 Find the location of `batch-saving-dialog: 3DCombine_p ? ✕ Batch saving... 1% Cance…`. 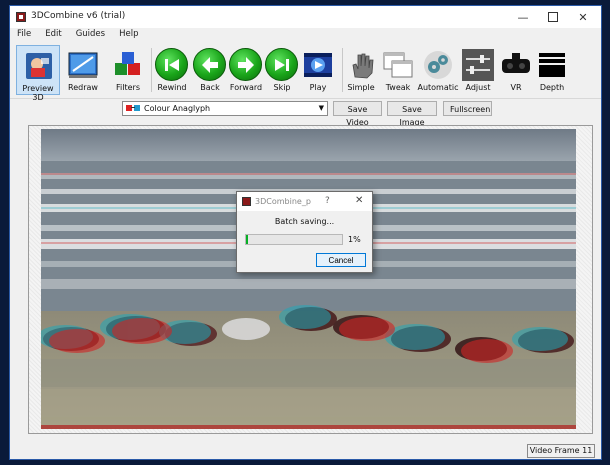

batch-saving-dialog: 3DCombine_p ? ✕ Batch saving... 1% Cance… is located at coordinates (304, 232).